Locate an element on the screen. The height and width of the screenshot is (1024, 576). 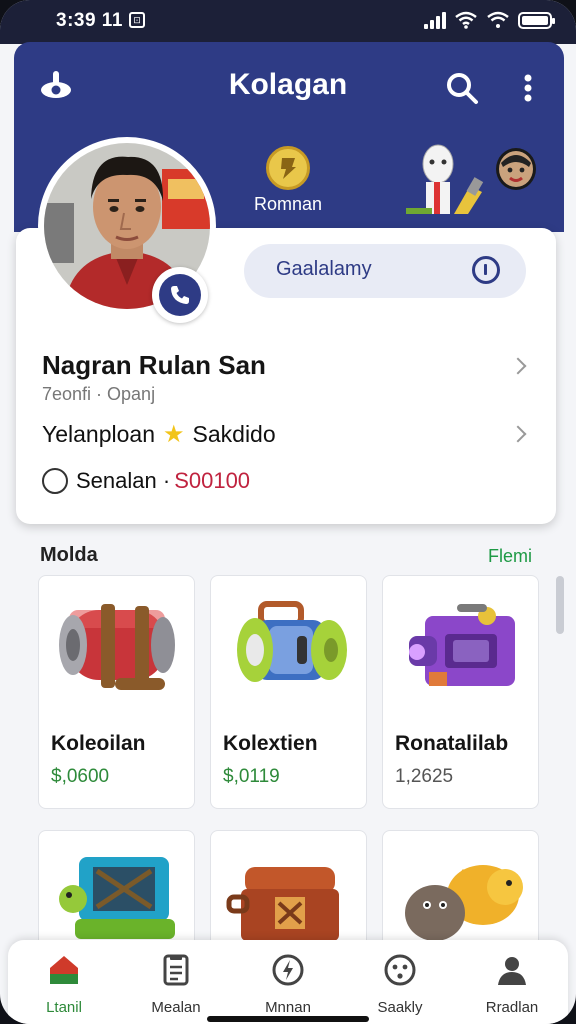
card-title: Kolextien is located at coordinates (270, 743).